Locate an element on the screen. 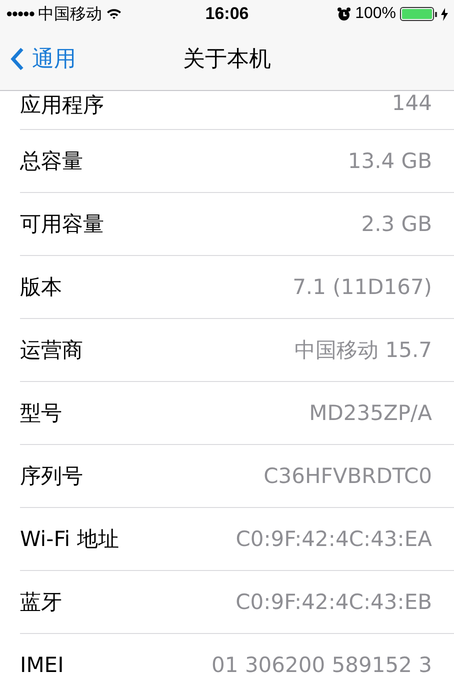 The width and height of the screenshot is (454, 679). row-value: C36HFVBRDTC0 is located at coordinates (348, 476).